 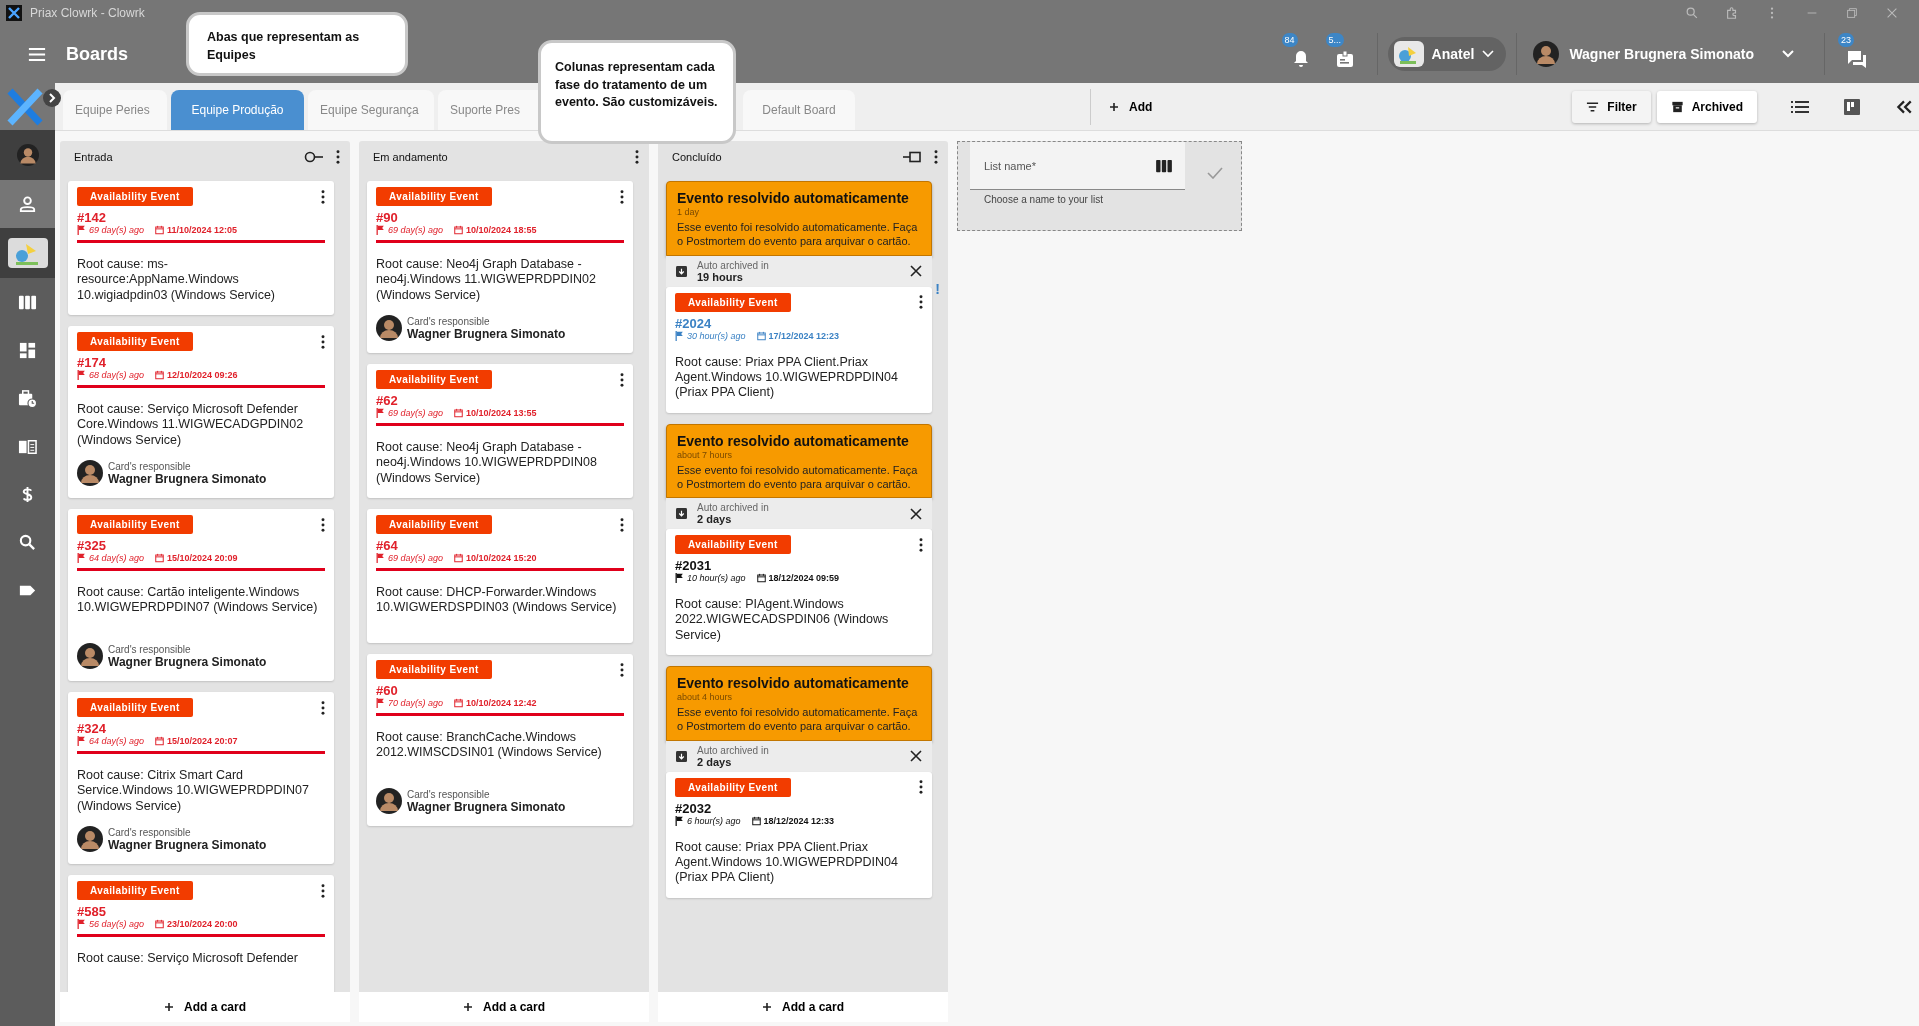 What do you see at coordinates (716, 335) in the screenshot?
I see `event-age: 30 hour(s) ago` at bounding box center [716, 335].